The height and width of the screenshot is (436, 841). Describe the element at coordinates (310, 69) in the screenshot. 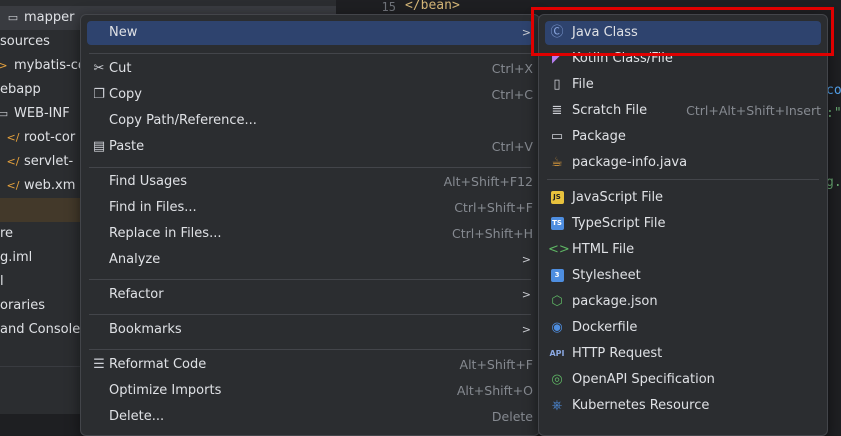

I see `menu-item-cut: ✂ Cut Ctrl+X` at that location.